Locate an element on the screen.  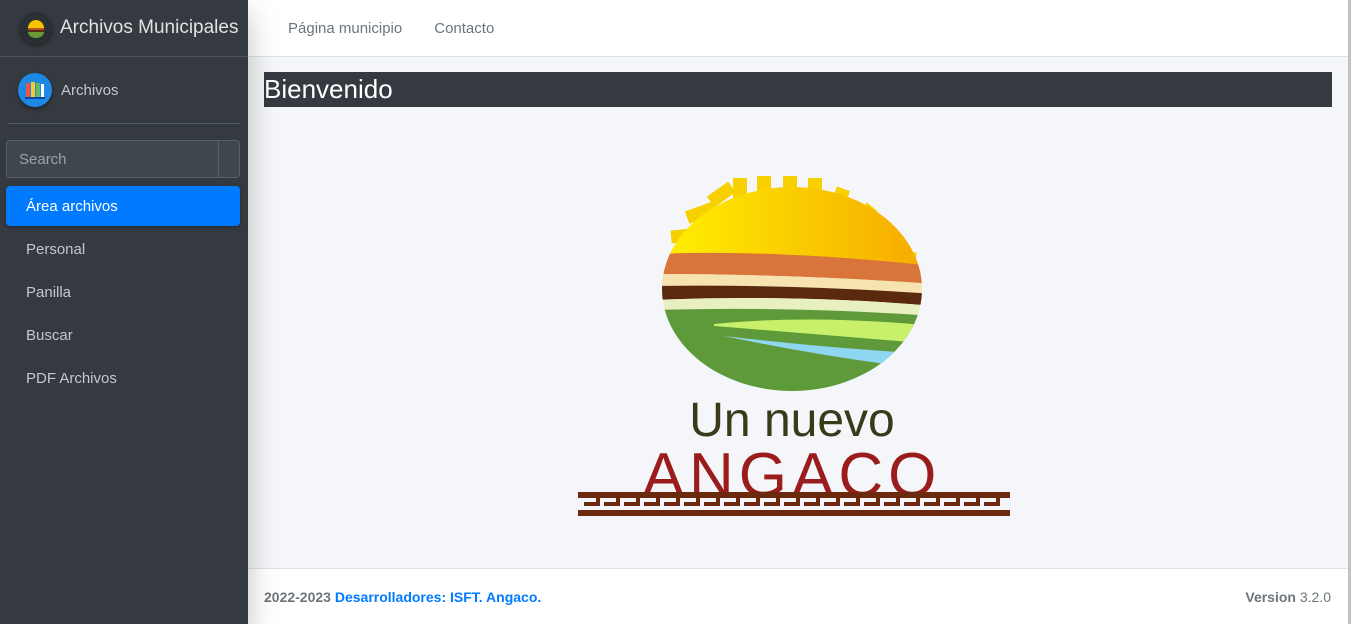
sidebar-item-personal: Personal is located at coordinates (123, 249).